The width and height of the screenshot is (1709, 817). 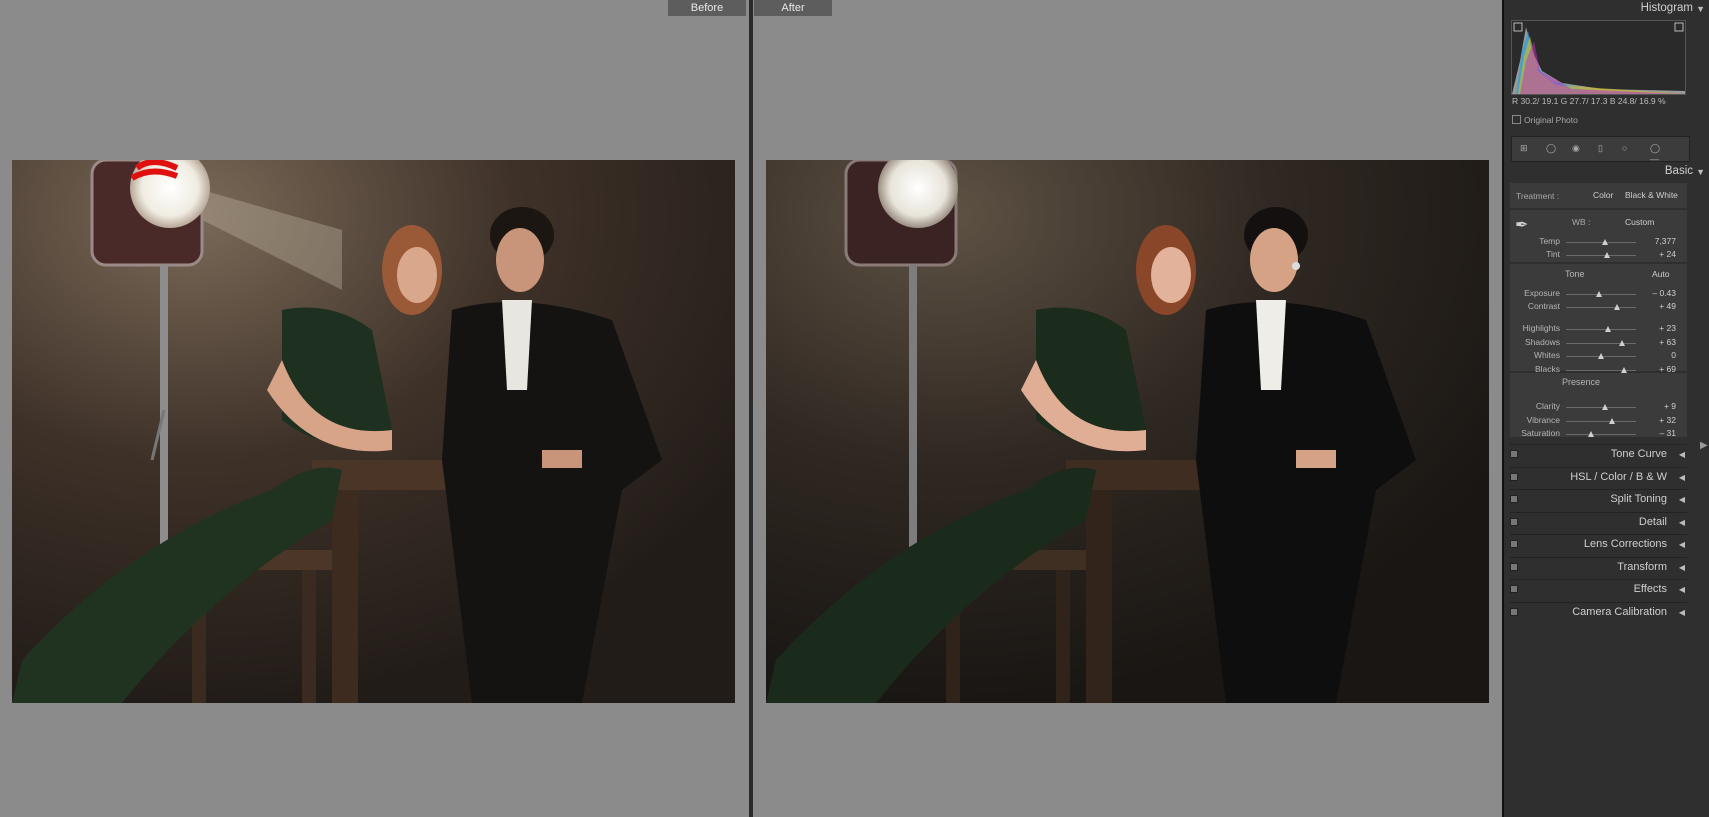 I want to click on histogram-collapse-icon: ▼, so click(x=1700, y=9).